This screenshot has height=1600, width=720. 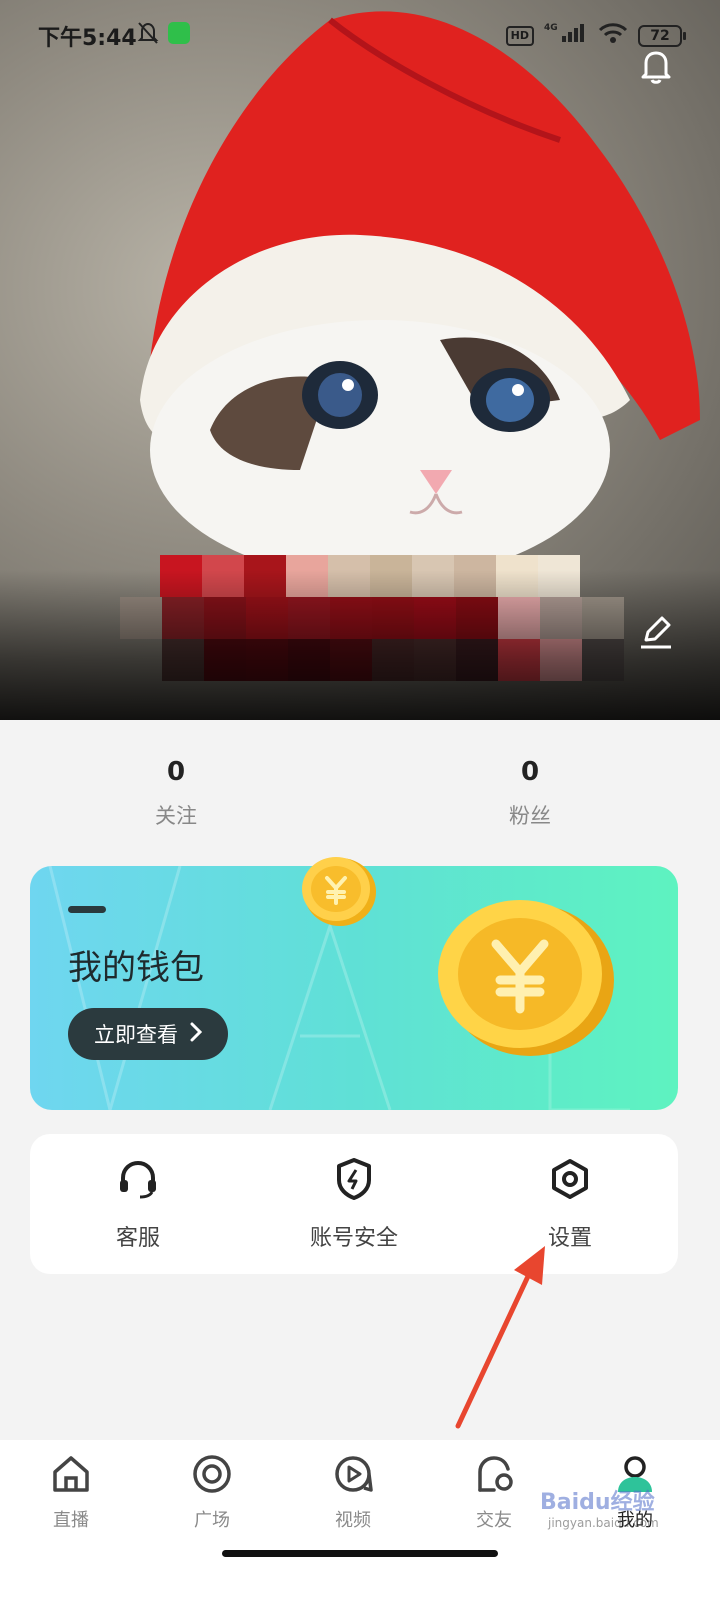 What do you see at coordinates (354, 1179) in the screenshot?
I see `shield-icon` at bounding box center [354, 1179].